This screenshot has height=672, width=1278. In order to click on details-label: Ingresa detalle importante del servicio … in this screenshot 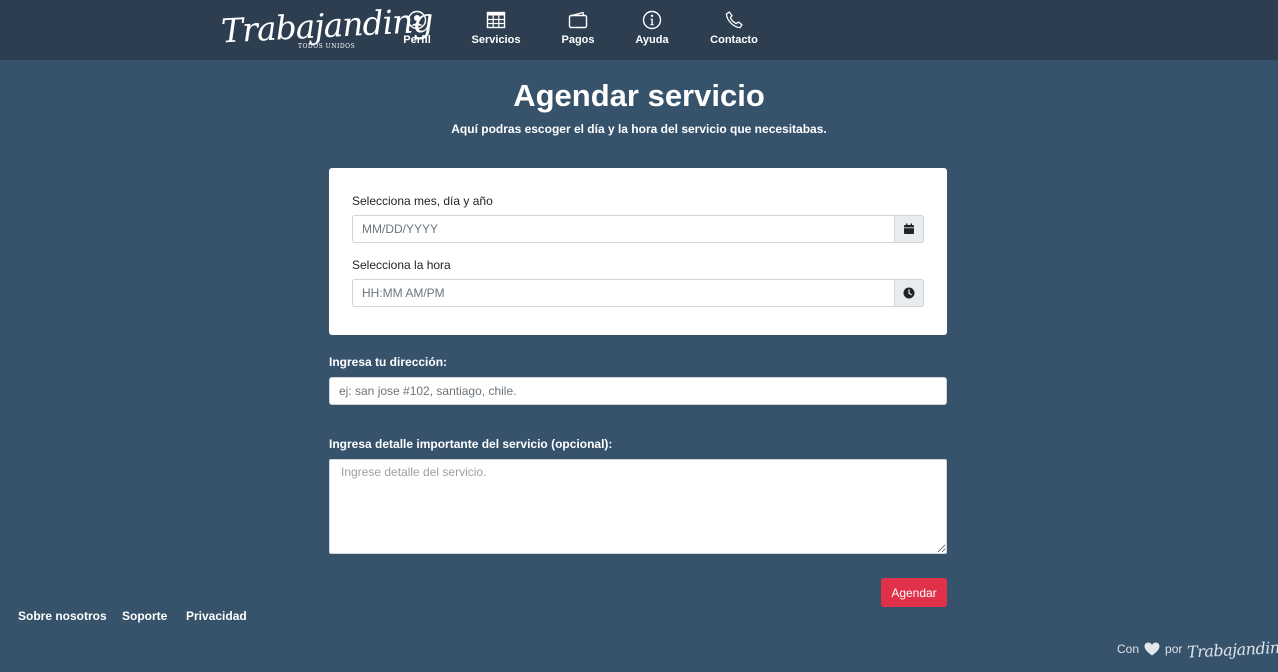, I will do `click(471, 444)`.